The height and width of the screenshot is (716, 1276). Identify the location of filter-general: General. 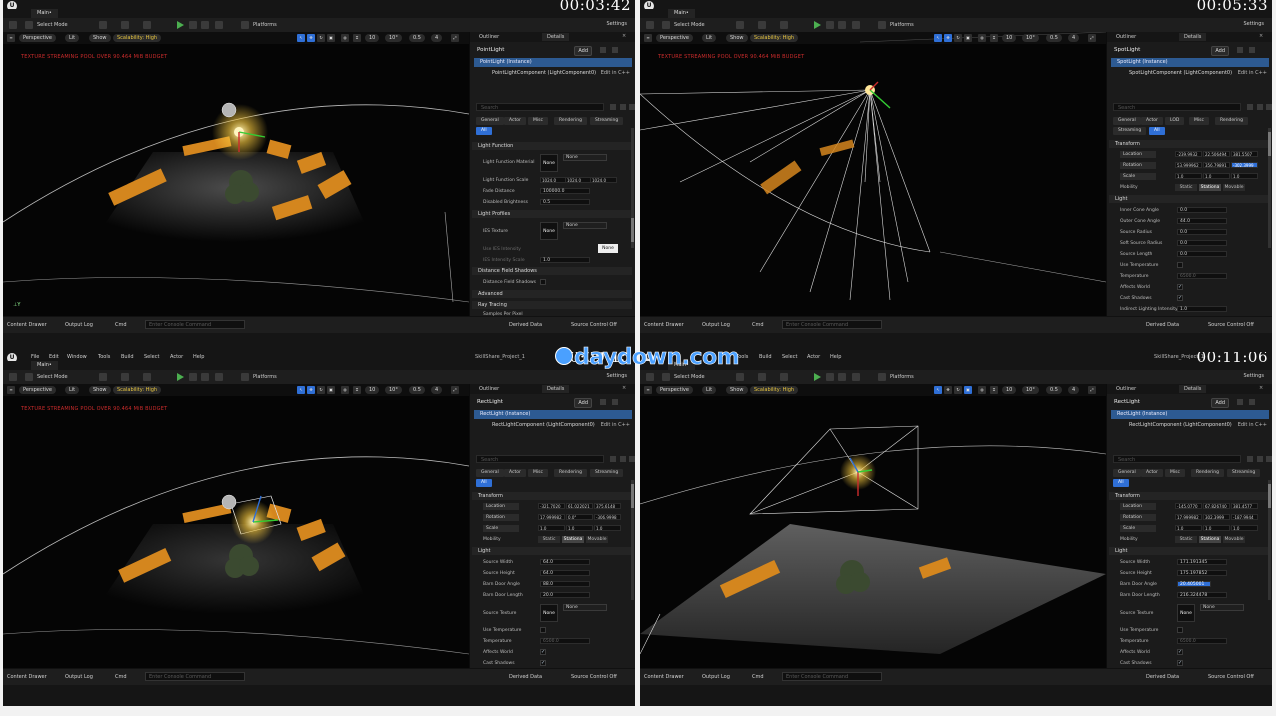
(1127, 121).